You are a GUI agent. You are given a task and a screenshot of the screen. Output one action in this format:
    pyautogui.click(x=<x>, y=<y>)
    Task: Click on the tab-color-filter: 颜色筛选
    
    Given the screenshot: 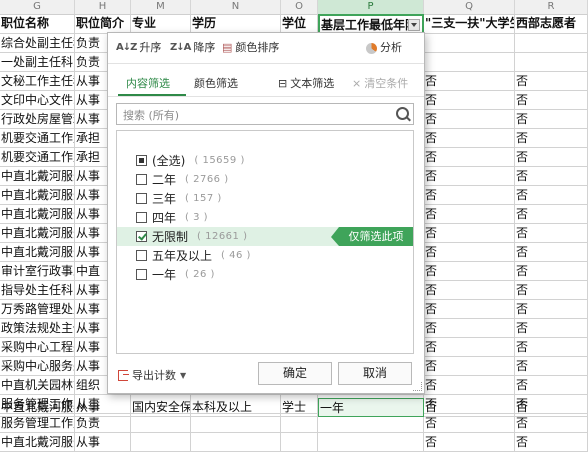 What is the action you would take?
    pyautogui.click(x=216, y=84)
    